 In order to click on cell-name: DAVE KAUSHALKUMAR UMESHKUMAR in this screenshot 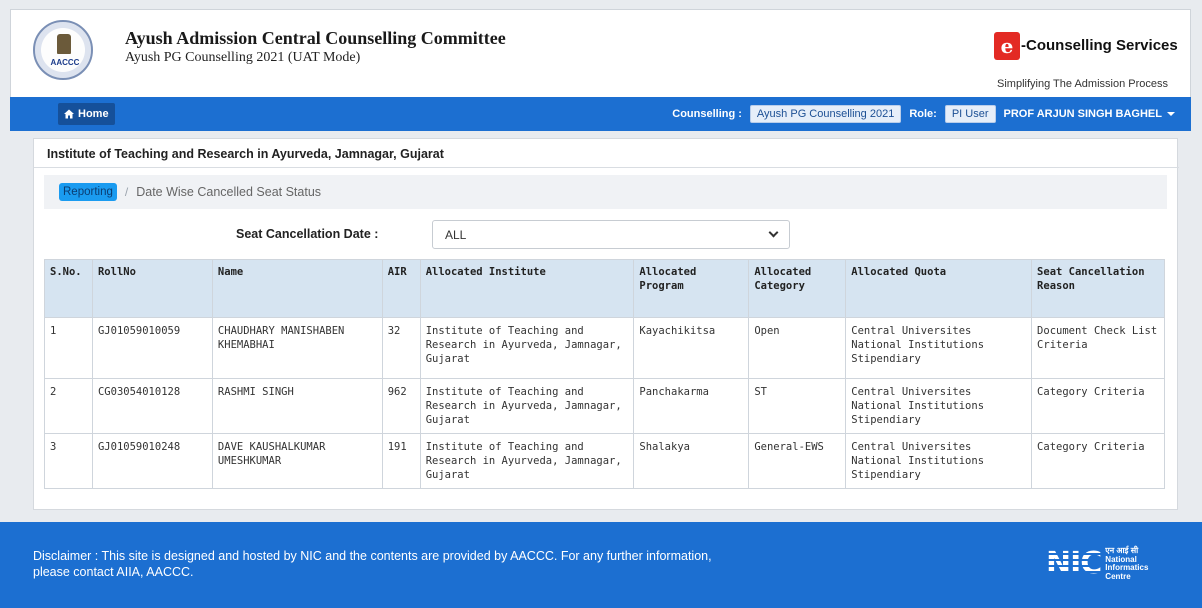, I will do `click(297, 461)`.